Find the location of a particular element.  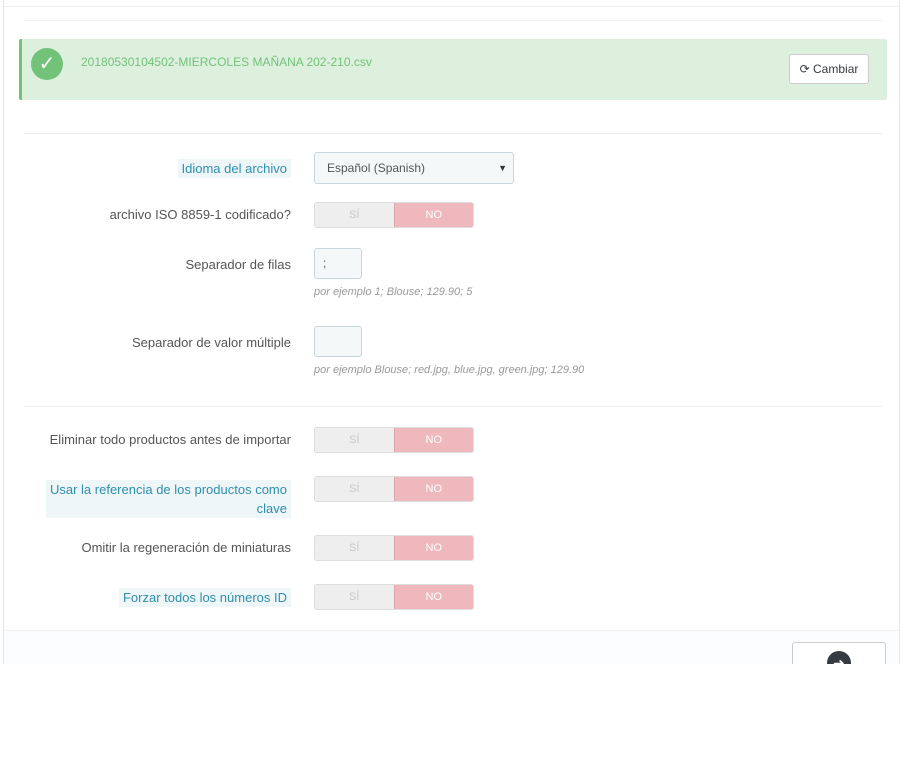

panel-footer: ➜ is located at coordinates (451, 647).